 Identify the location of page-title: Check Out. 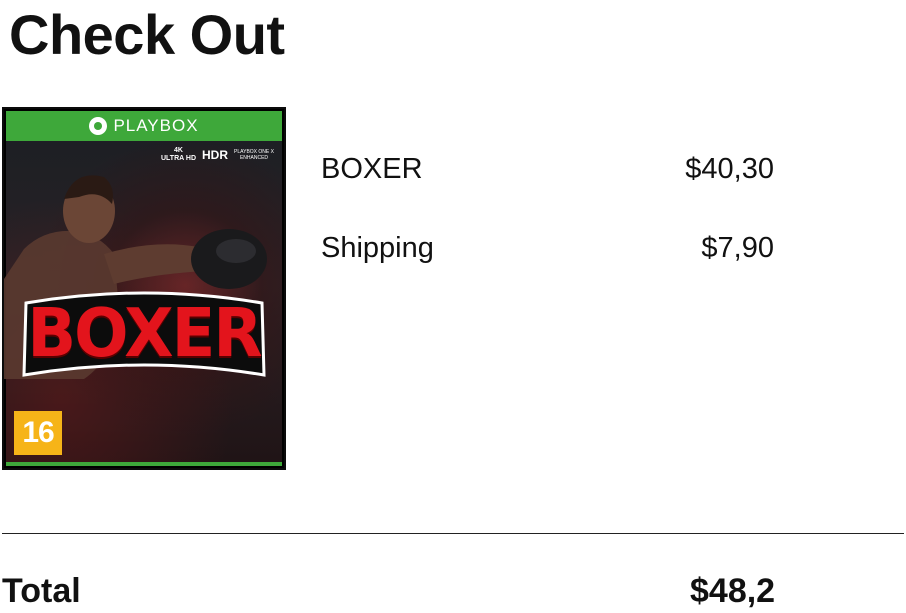
(147, 34).